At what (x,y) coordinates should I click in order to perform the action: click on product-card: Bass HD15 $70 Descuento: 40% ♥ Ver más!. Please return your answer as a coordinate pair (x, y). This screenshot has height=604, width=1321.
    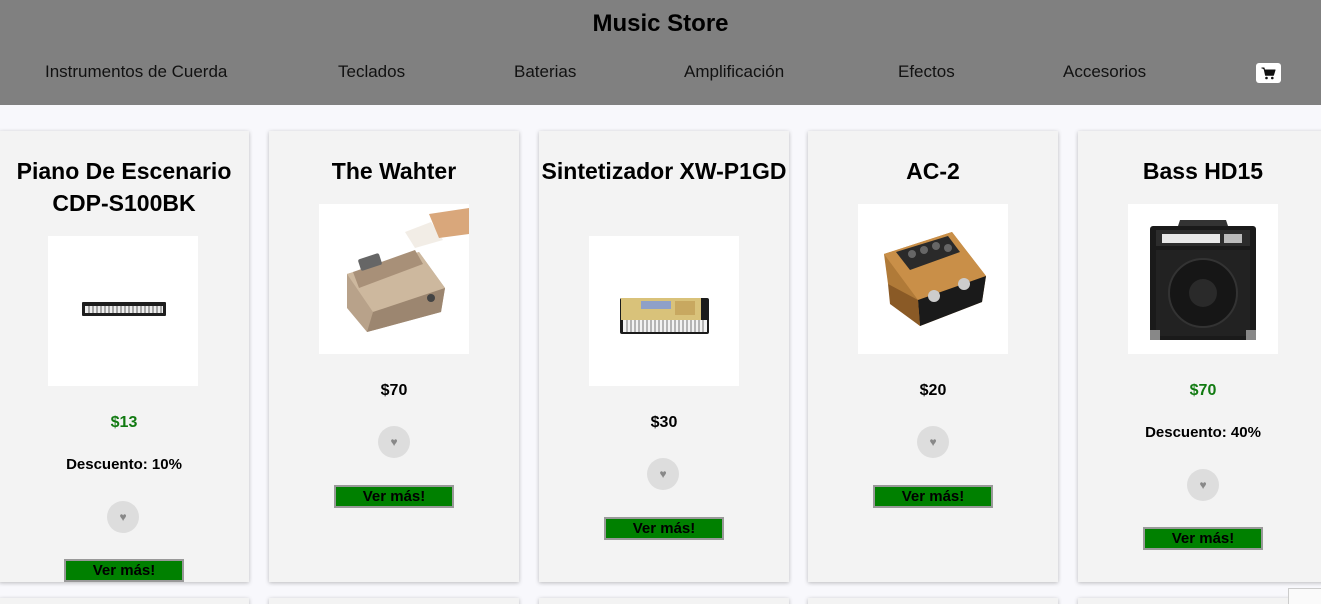
    Looking at the image, I should click on (1199, 356).